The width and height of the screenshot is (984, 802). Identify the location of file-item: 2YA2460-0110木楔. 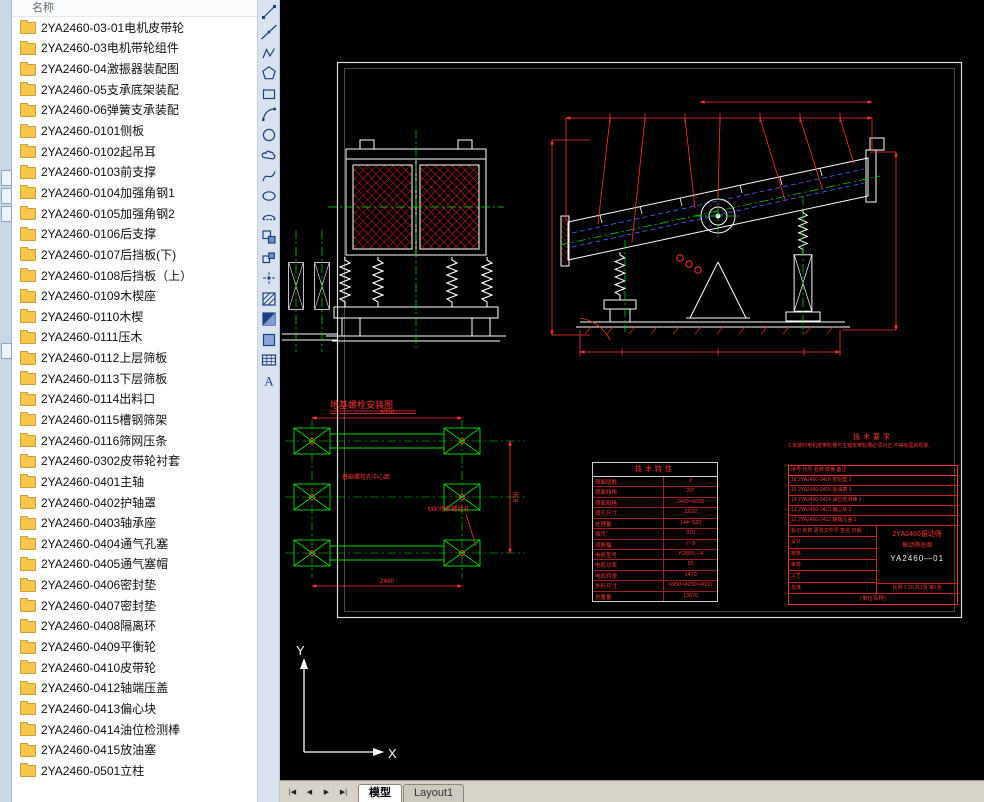
(134, 316).